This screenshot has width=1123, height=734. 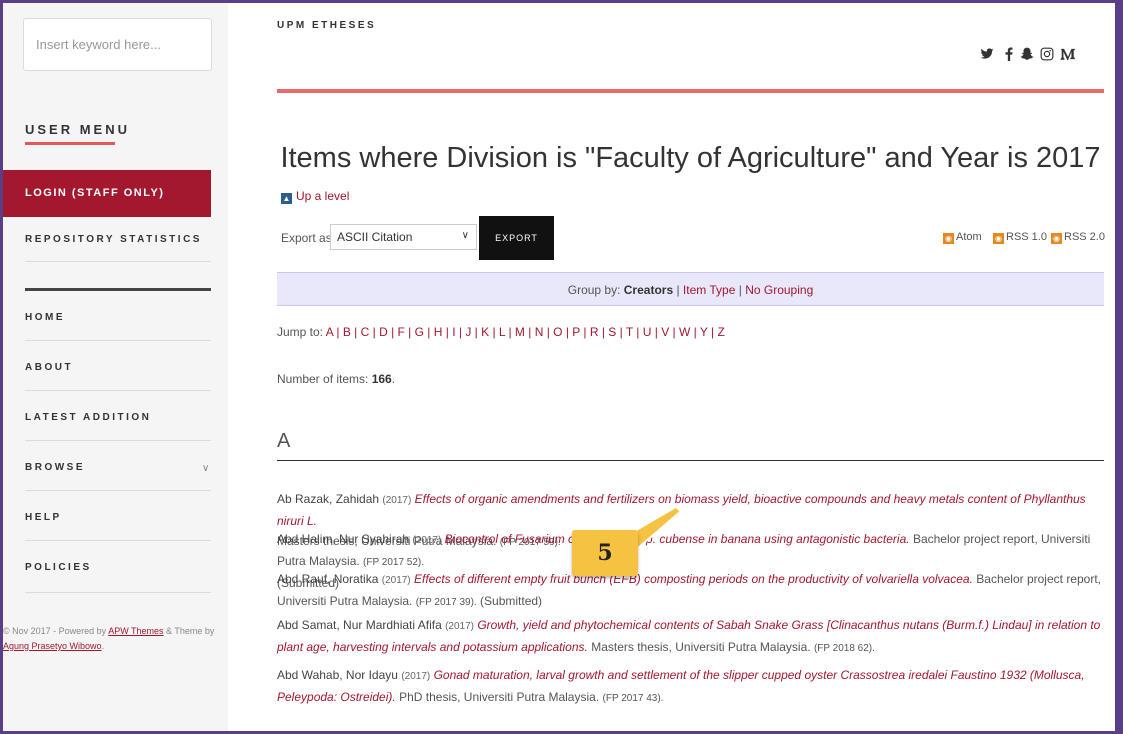 What do you see at coordinates (286, 198) in the screenshot?
I see `up-arrow-icon: ▲` at bounding box center [286, 198].